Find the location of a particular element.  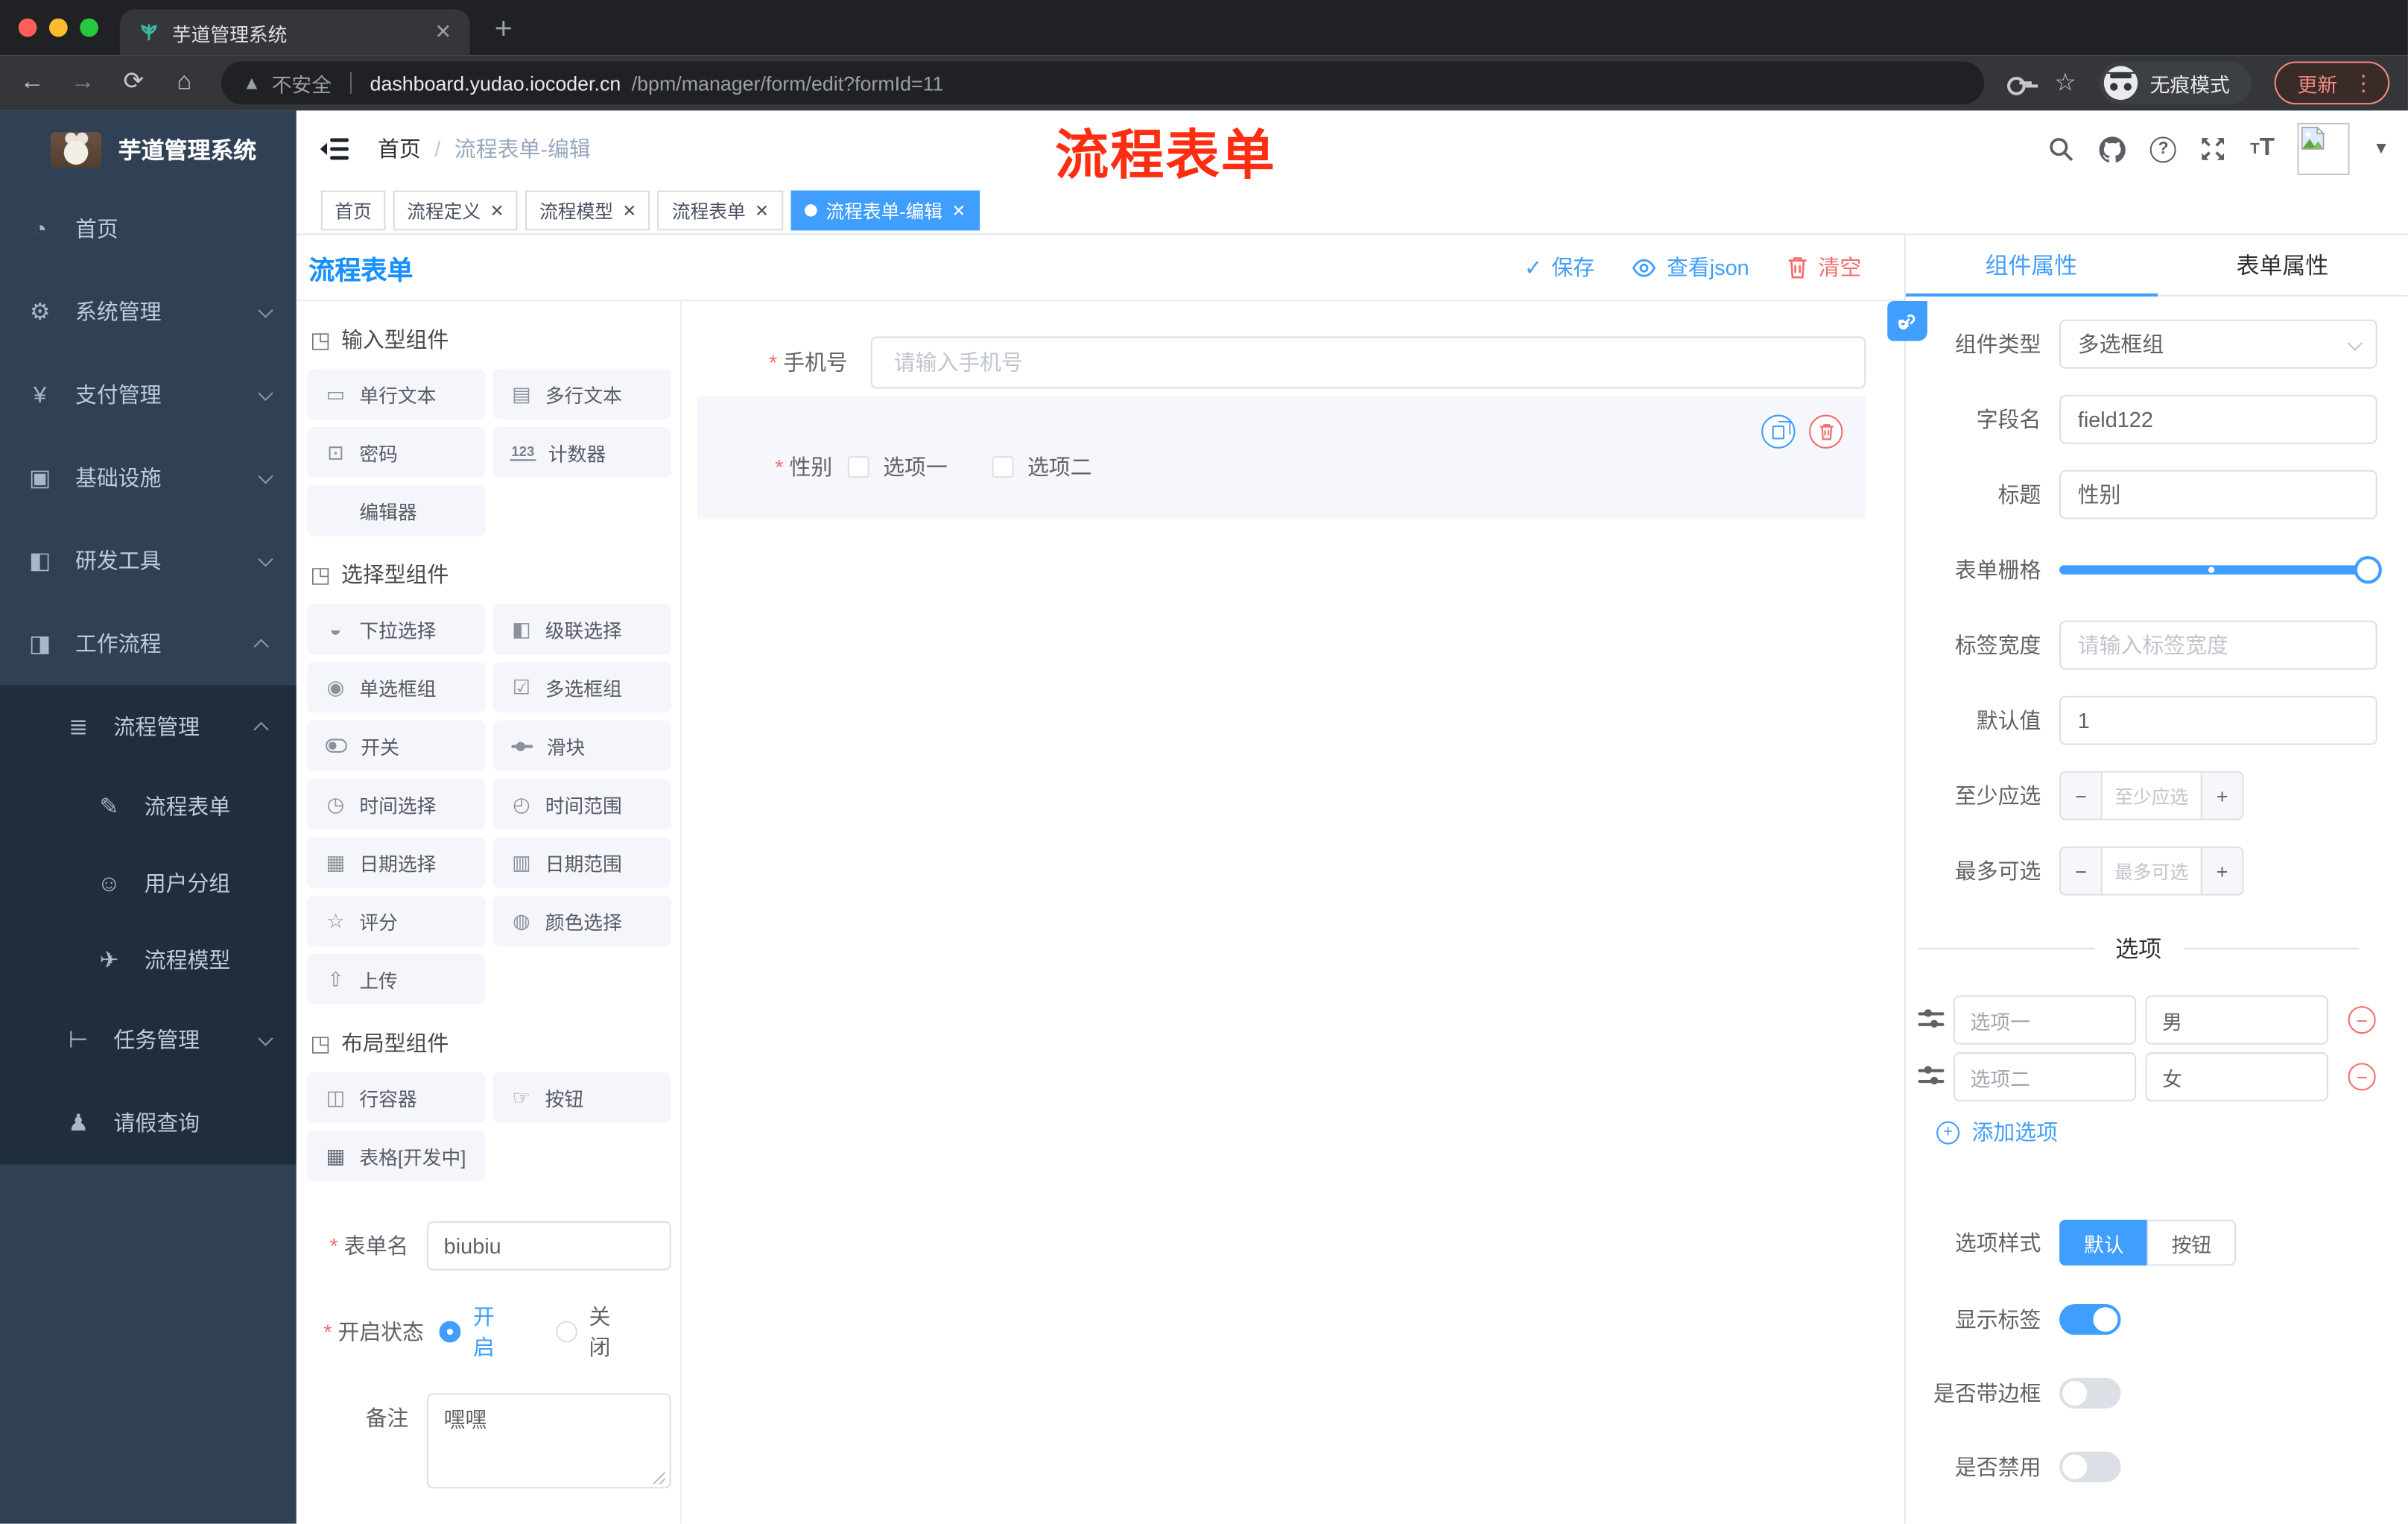

tag-process-form-edit: 流程表单-编辑 ✕ is located at coordinates (885, 210).